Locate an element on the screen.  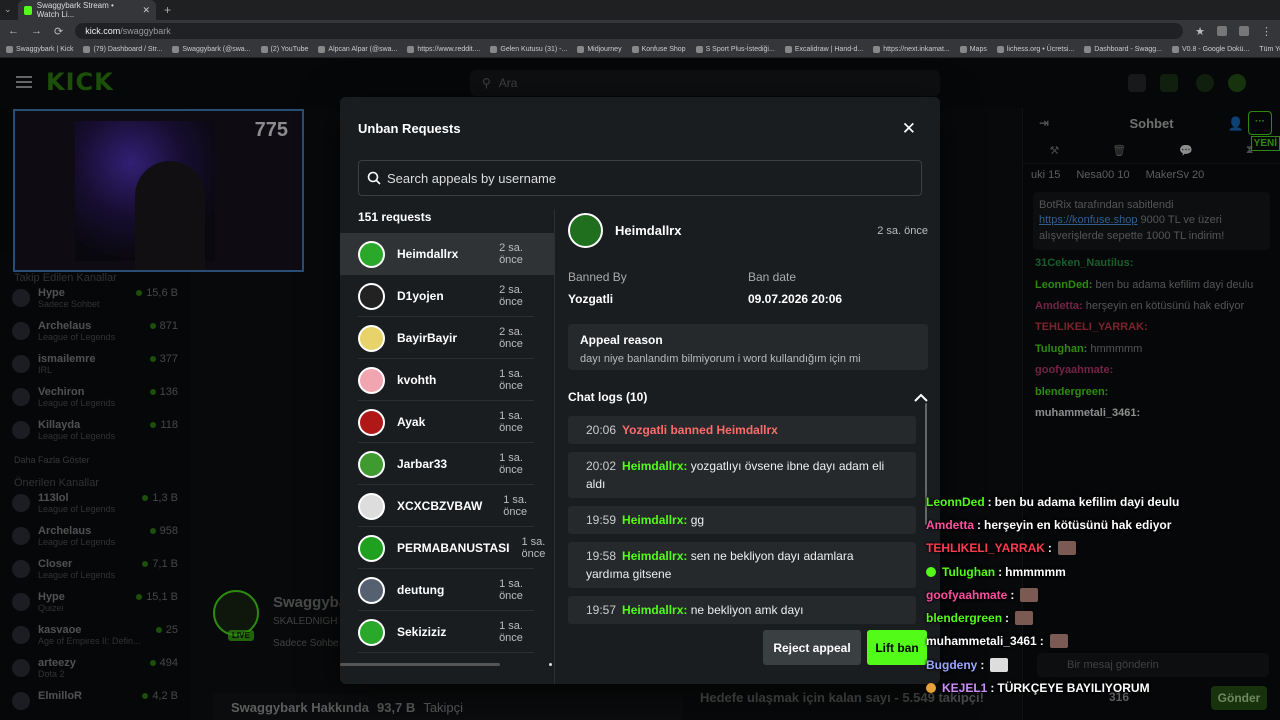
bookmark-item: Konfuse Shop is located at coordinates (658, 49).